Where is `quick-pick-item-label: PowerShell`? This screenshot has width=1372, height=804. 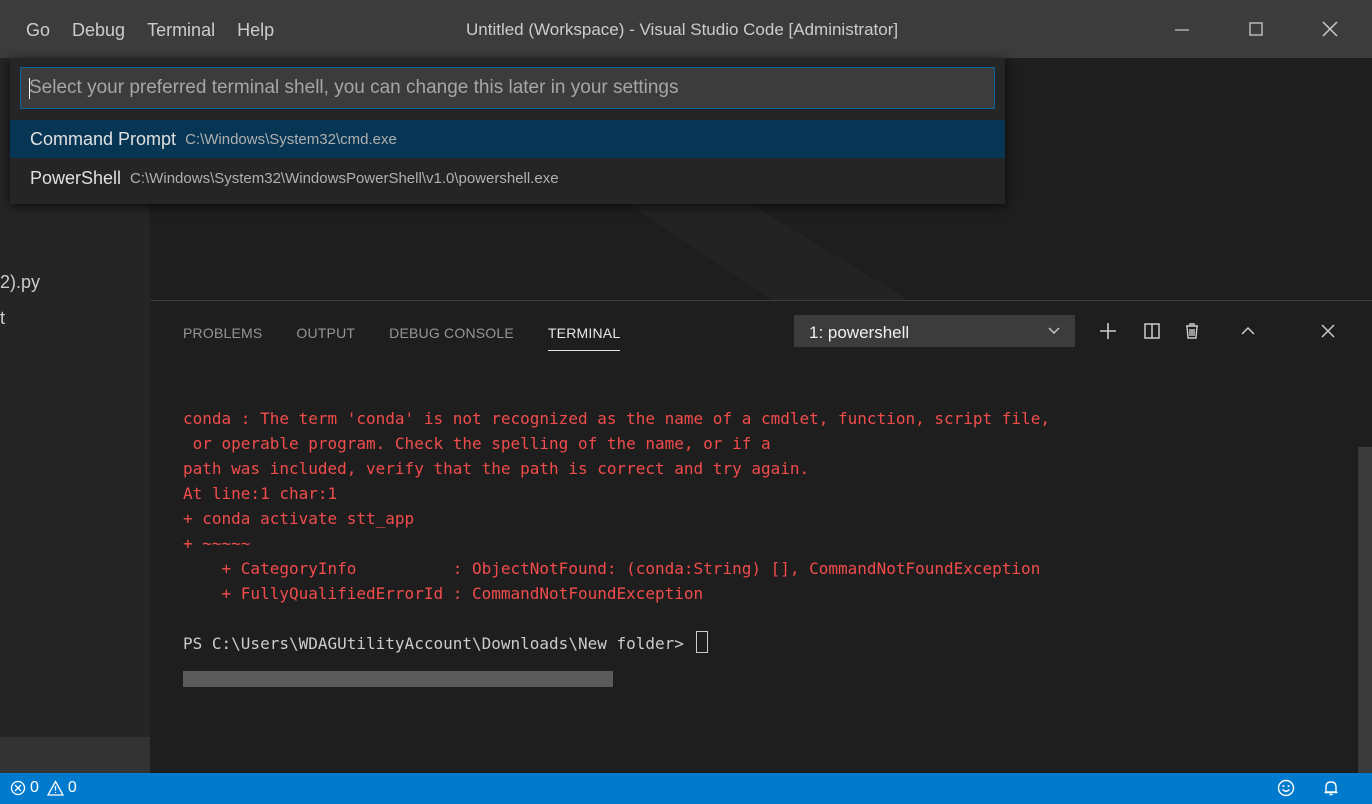 quick-pick-item-label: PowerShell is located at coordinates (76, 177).